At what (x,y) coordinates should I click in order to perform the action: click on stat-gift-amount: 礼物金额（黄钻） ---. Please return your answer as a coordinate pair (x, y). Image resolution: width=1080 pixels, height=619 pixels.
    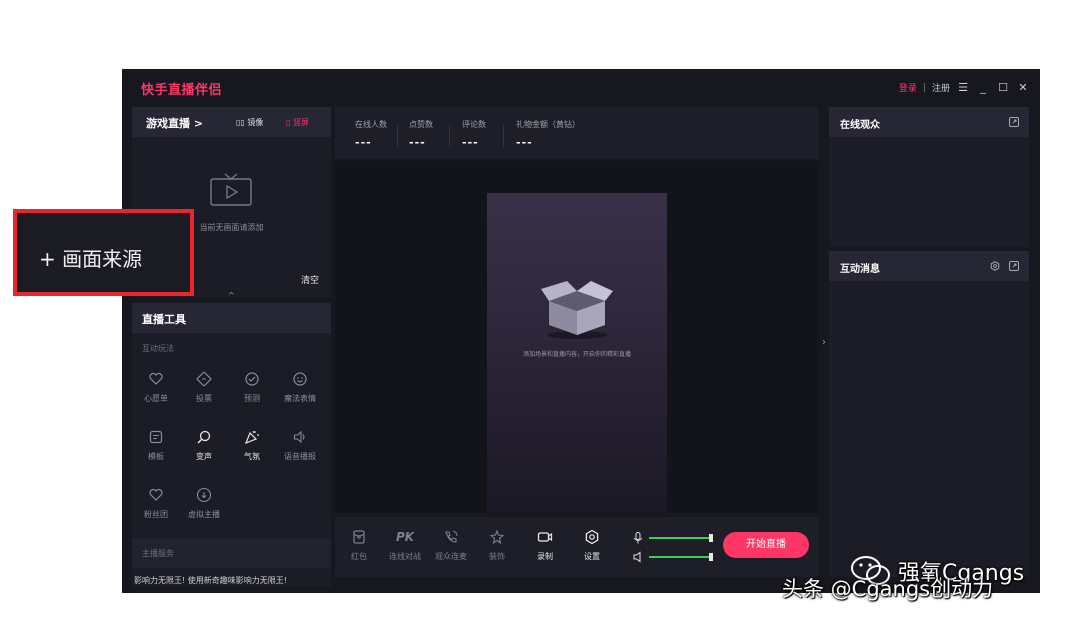
    Looking at the image, I should click on (548, 134).